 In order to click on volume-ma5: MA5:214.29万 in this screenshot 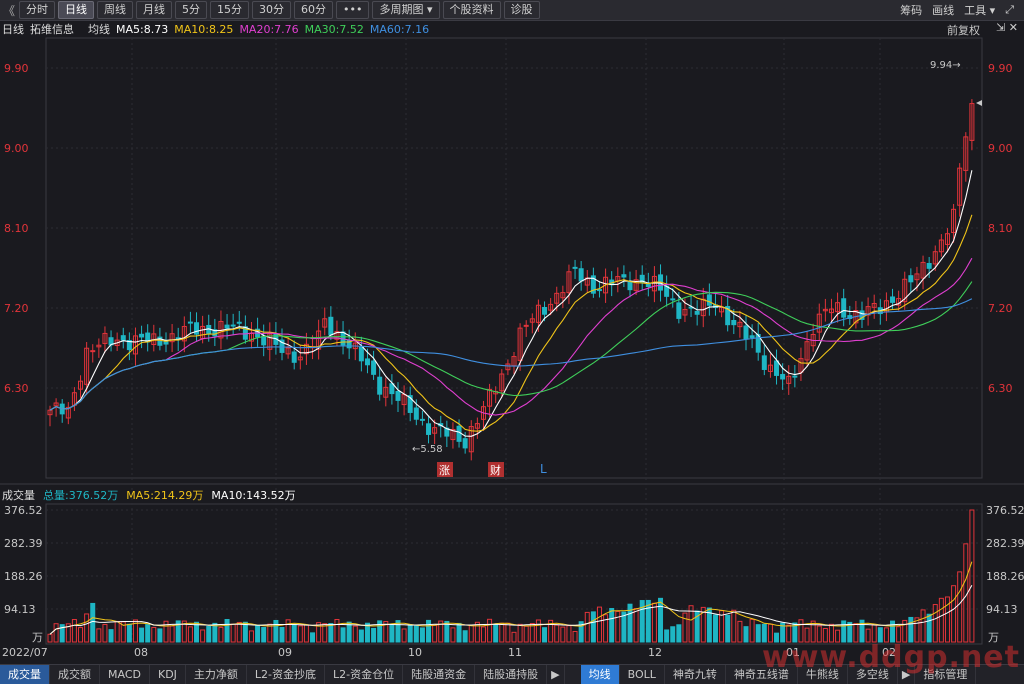, I will do `click(165, 495)`.